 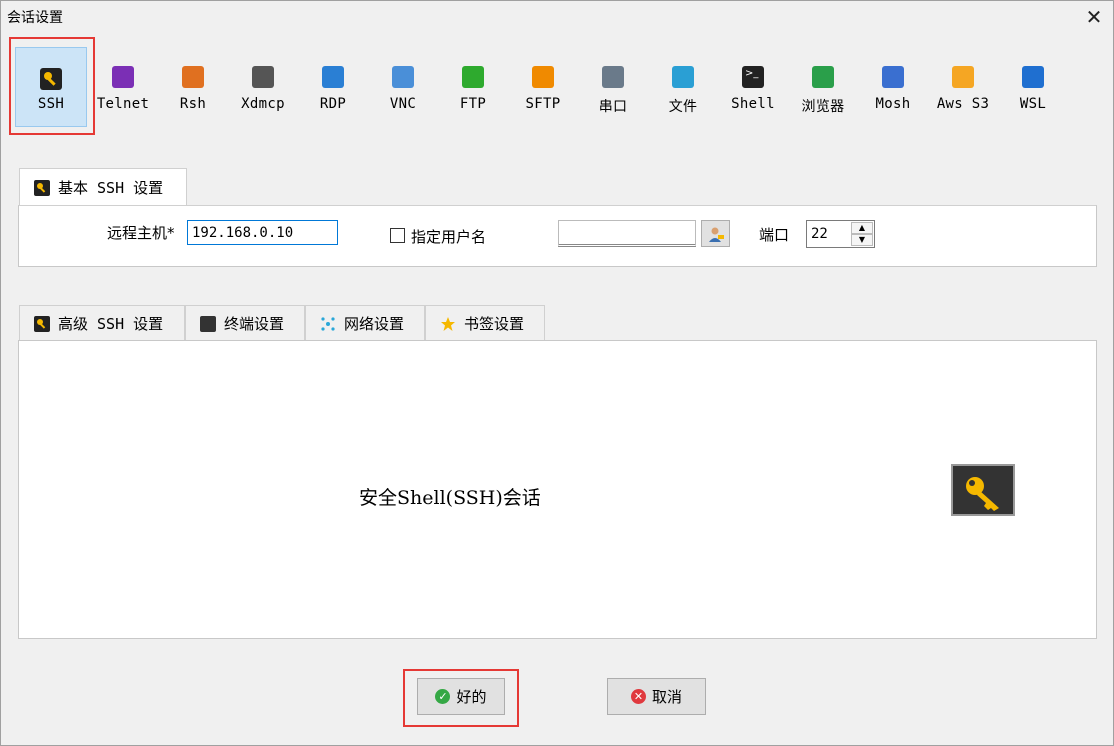 What do you see at coordinates (983, 490) in the screenshot?
I see `large-key-icon` at bounding box center [983, 490].